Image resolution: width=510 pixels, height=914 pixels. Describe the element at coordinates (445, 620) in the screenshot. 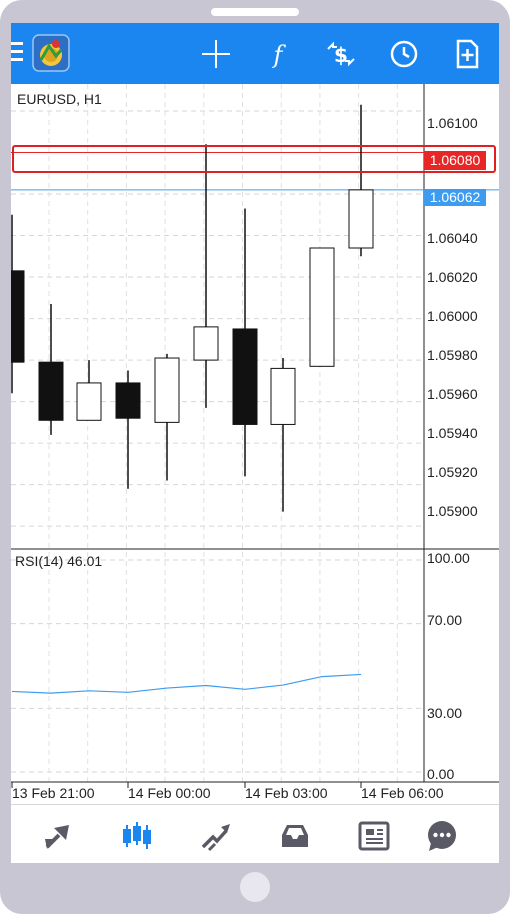

I see `rsi-level-tick: 70.00` at that location.